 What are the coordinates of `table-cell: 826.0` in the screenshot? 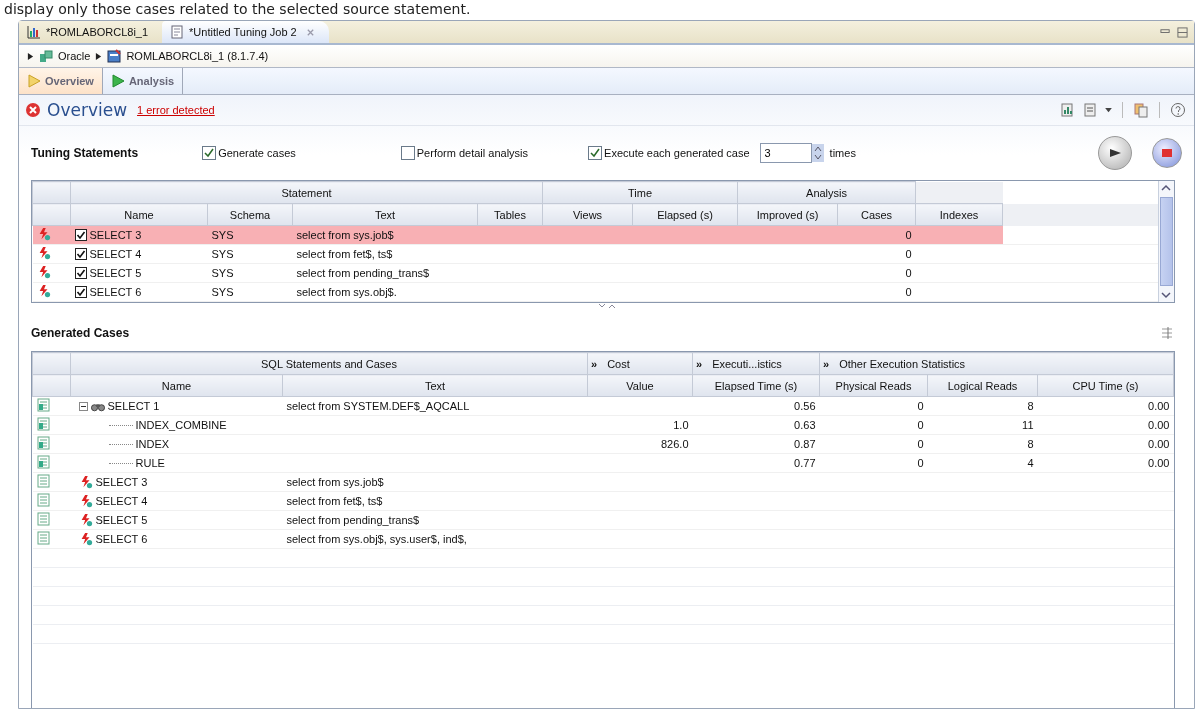 It's located at (640, 444).